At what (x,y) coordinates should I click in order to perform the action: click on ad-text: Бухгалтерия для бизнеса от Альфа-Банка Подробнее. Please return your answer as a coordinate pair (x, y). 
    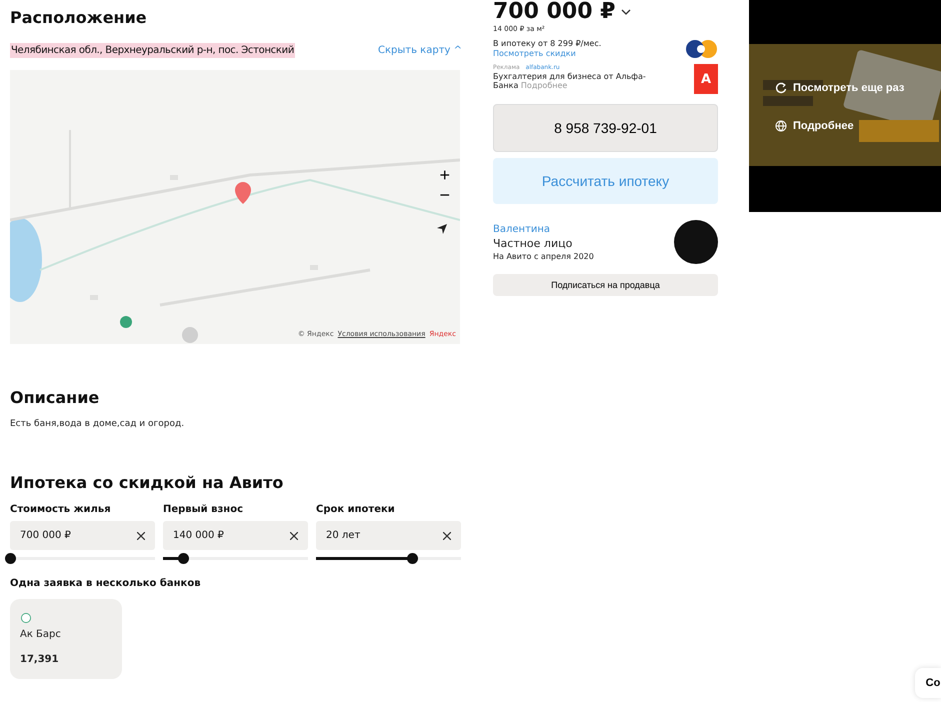
    Looking at the image, I should click on (570, 81).